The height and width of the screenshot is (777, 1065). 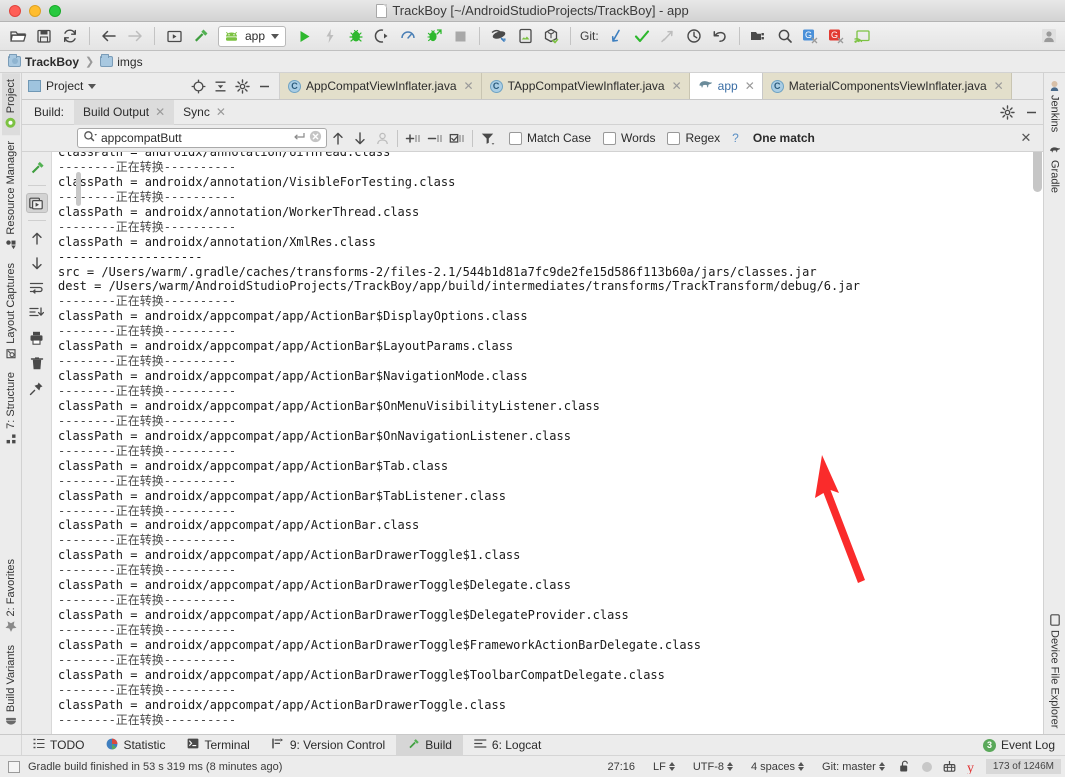 I want to click on sidebar-item-build-variants: Build Variants, so click(x=11, y=686).